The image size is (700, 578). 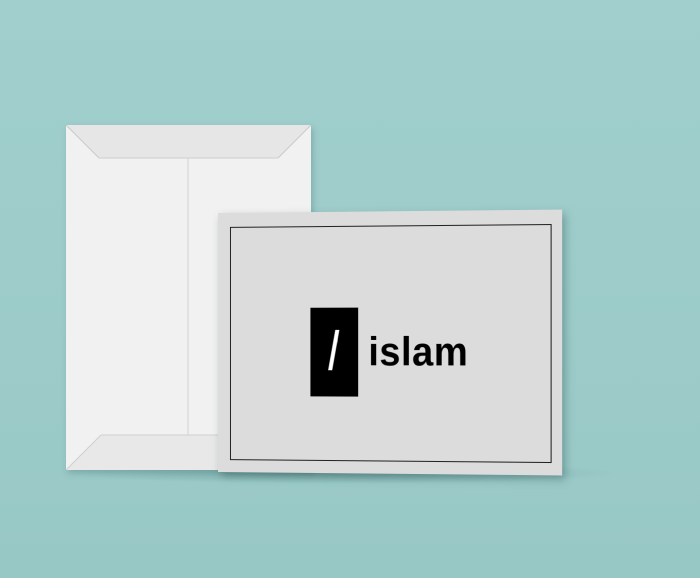 I want to click on slash-glyph, so click(x=334, y=350).